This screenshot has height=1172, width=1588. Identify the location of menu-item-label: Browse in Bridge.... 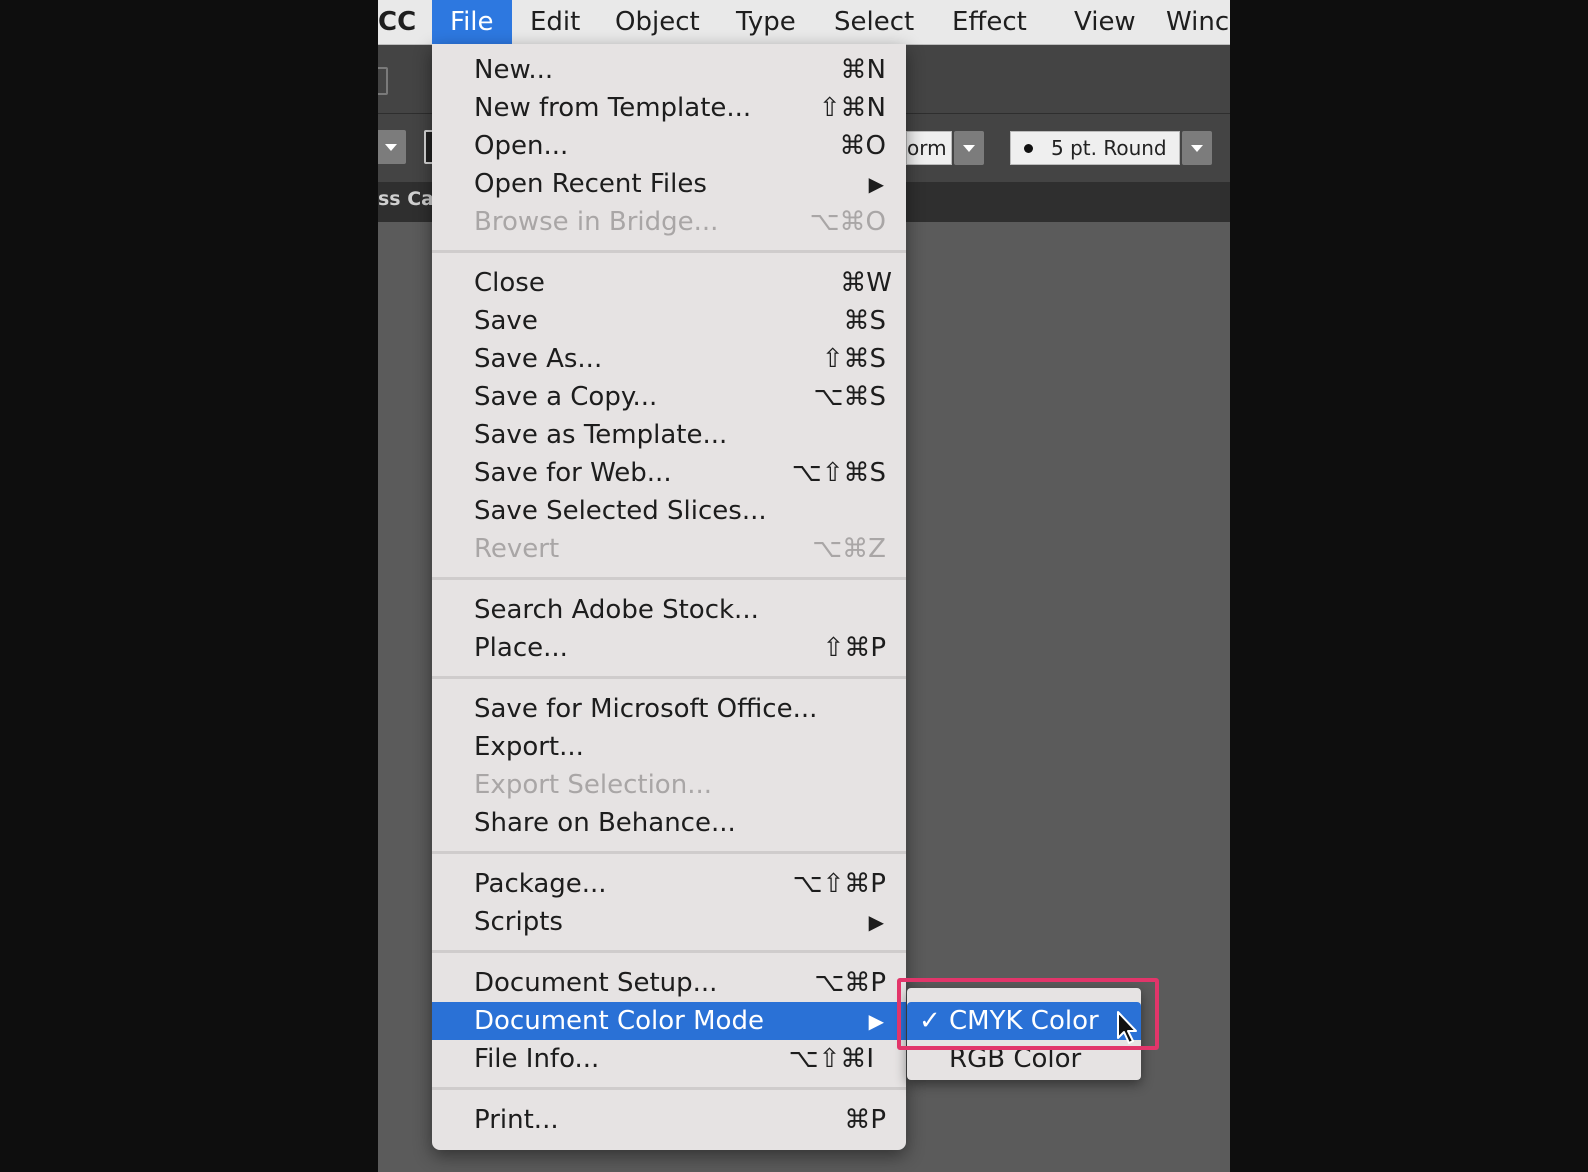
(596, 222).